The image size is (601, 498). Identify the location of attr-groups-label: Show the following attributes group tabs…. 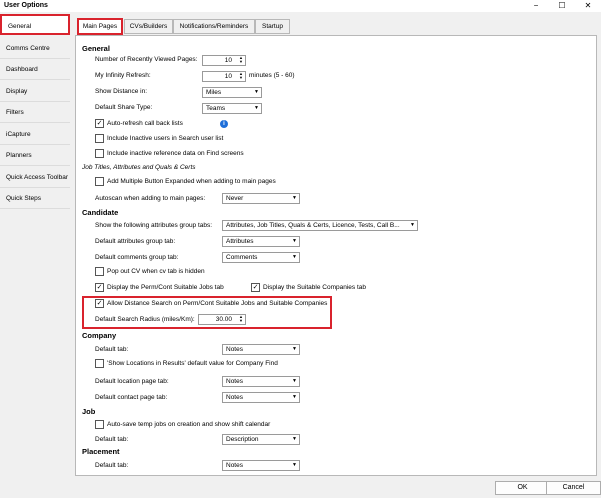
(154, 225).